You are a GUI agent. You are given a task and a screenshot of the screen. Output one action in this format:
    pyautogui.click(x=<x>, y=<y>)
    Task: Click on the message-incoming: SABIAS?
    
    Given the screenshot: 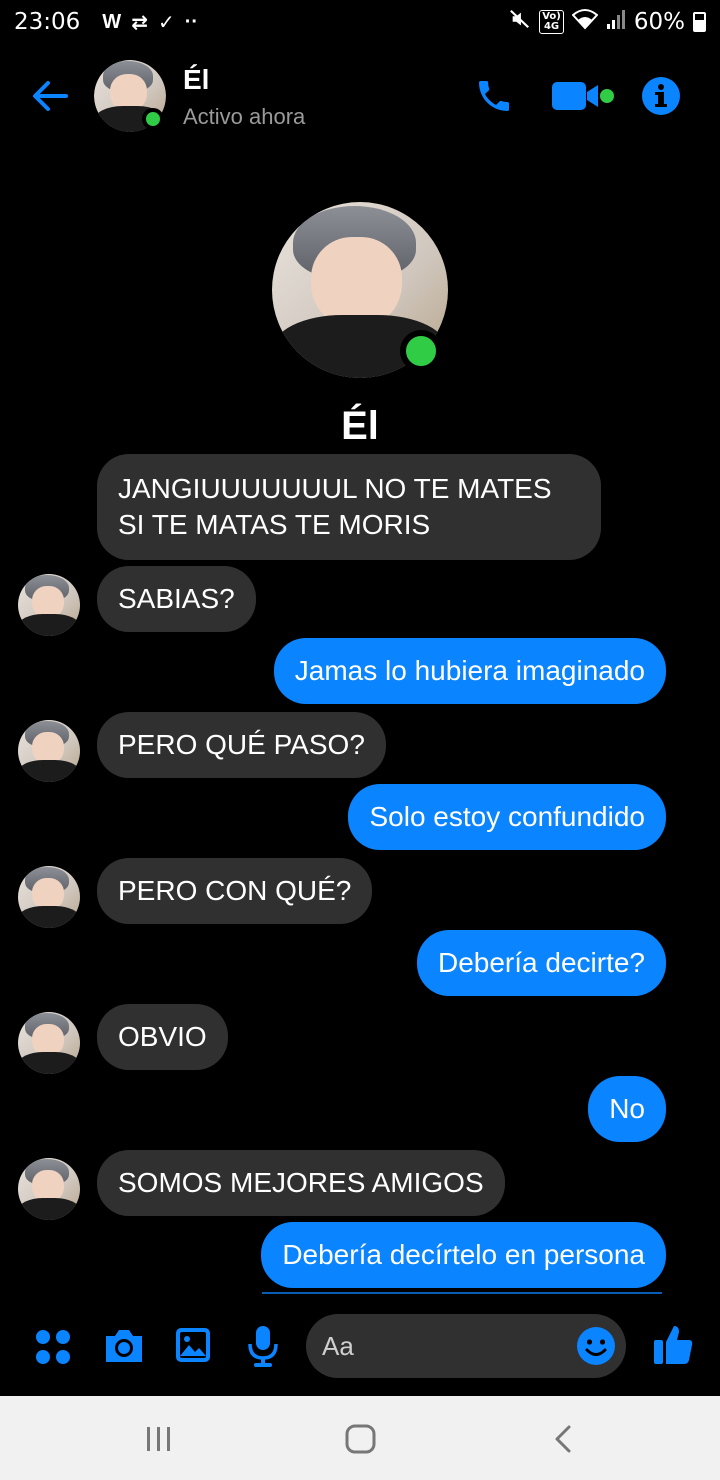 What is the action you would take?
    pyautogui.click(x=176, y=599)
    